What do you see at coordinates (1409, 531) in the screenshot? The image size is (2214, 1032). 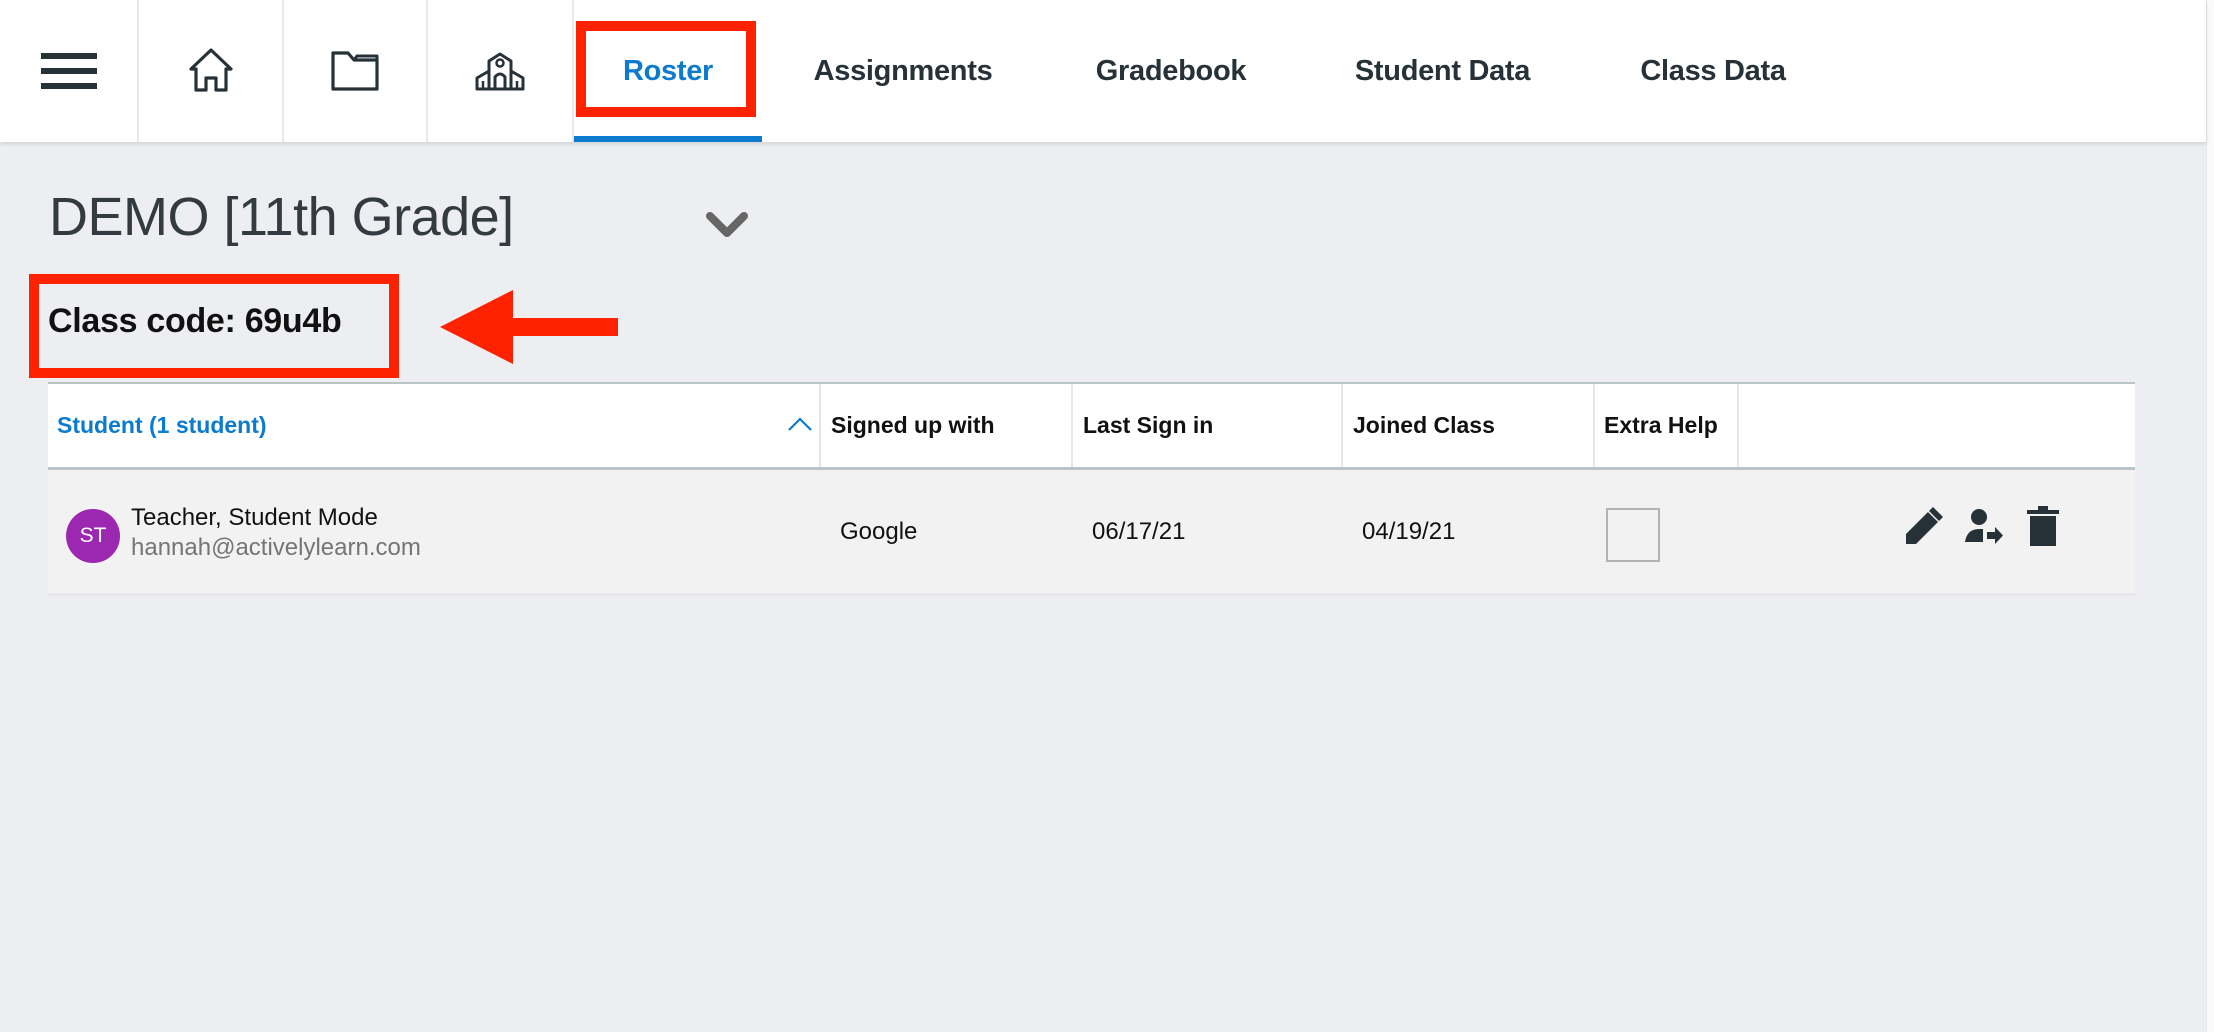 I see `joined-class: 04/19/21` at bounding box center [1409, 531].